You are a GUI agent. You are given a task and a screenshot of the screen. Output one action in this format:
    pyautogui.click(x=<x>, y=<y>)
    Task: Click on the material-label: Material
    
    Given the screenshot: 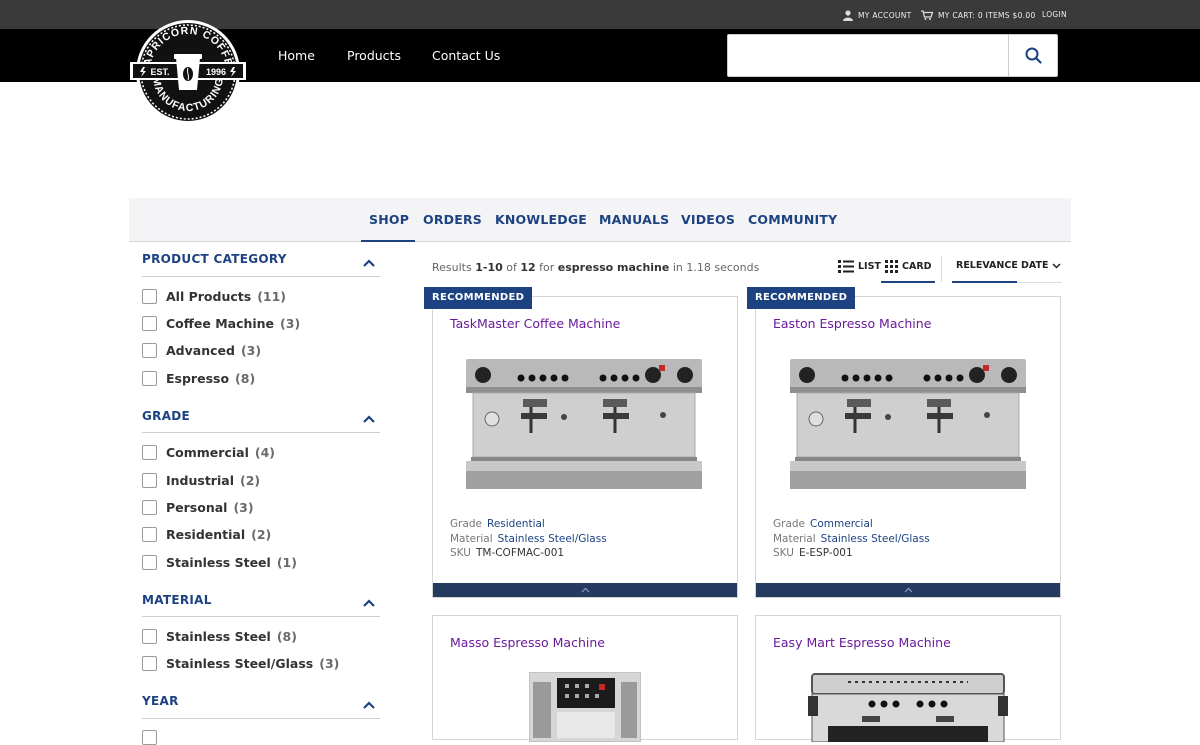 What is the action you would take?
    pyautogui.click(x=794, y=538)
    